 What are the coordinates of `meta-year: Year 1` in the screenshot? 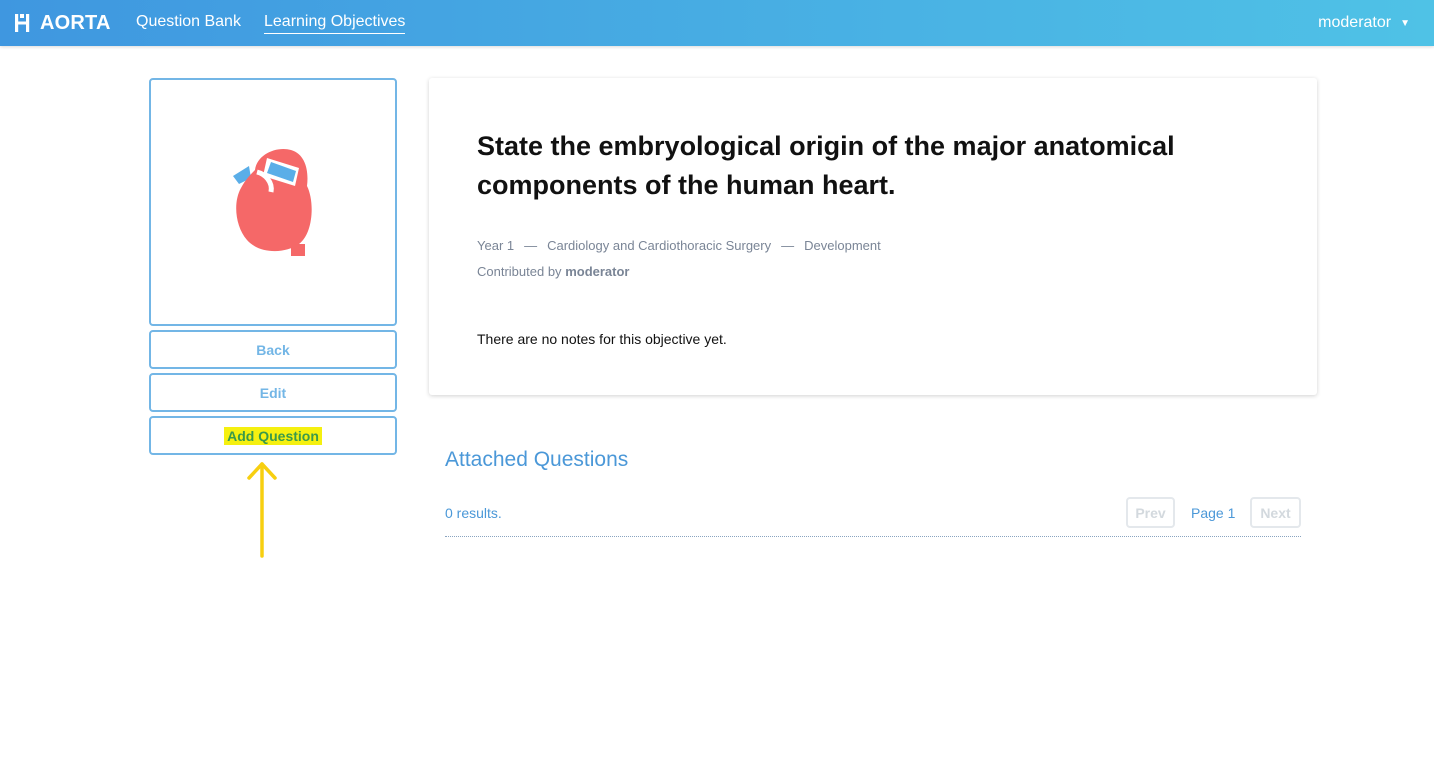 It's located at (496, 245).